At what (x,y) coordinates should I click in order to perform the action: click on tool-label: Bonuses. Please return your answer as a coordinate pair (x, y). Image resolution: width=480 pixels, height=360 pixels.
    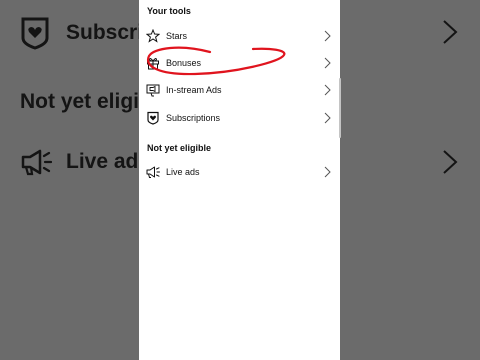
    Looking at the image, I should click on (184, 62).